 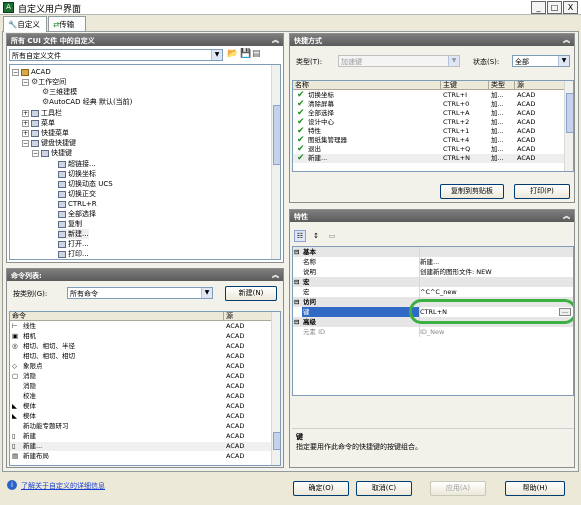 What do you see at coordinates (429, 158) in the screenshot?
I see `shortcut-row-selected: ✔ 新建... CTRL+N 加... ACAD` at bounding box center [429, 158].